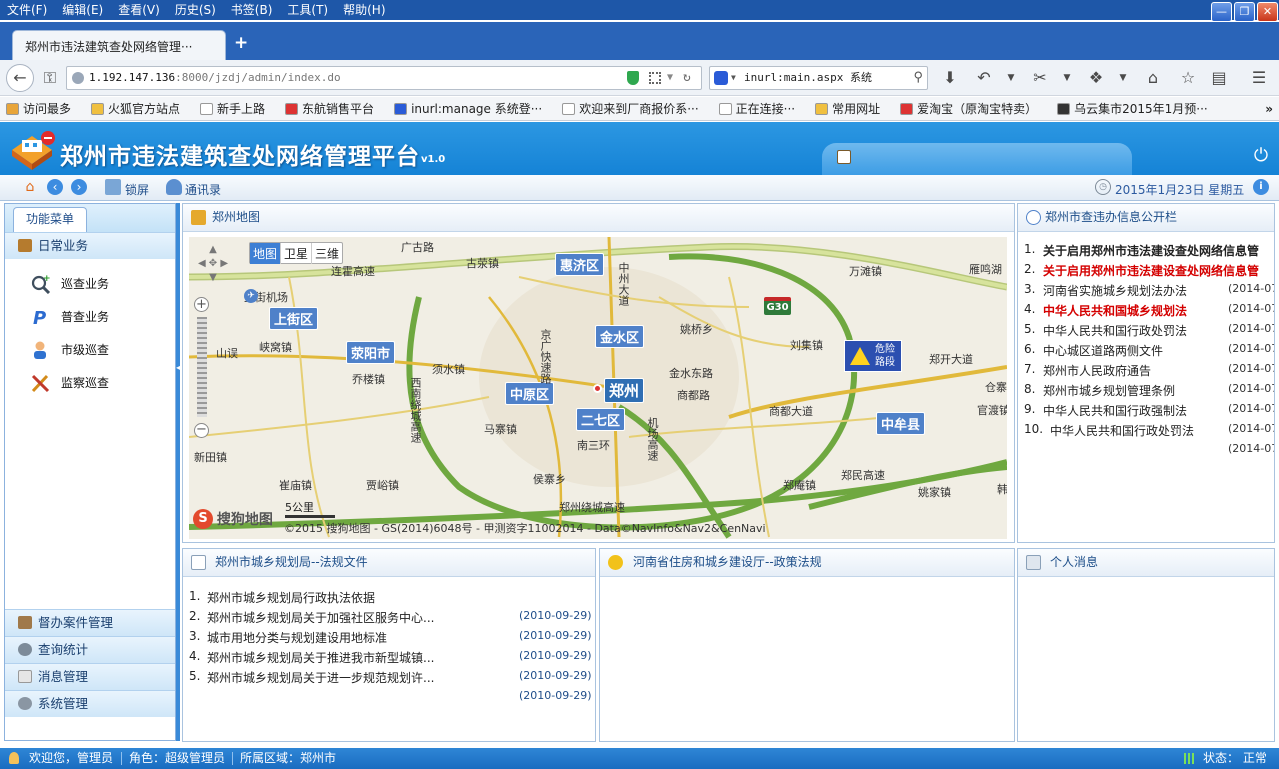 This screenshot has width=1279, height=769. Describe the element at coordinates (1269, 108) in the screenshot. I see `bookmarks-overflow-icon: »` at that location.